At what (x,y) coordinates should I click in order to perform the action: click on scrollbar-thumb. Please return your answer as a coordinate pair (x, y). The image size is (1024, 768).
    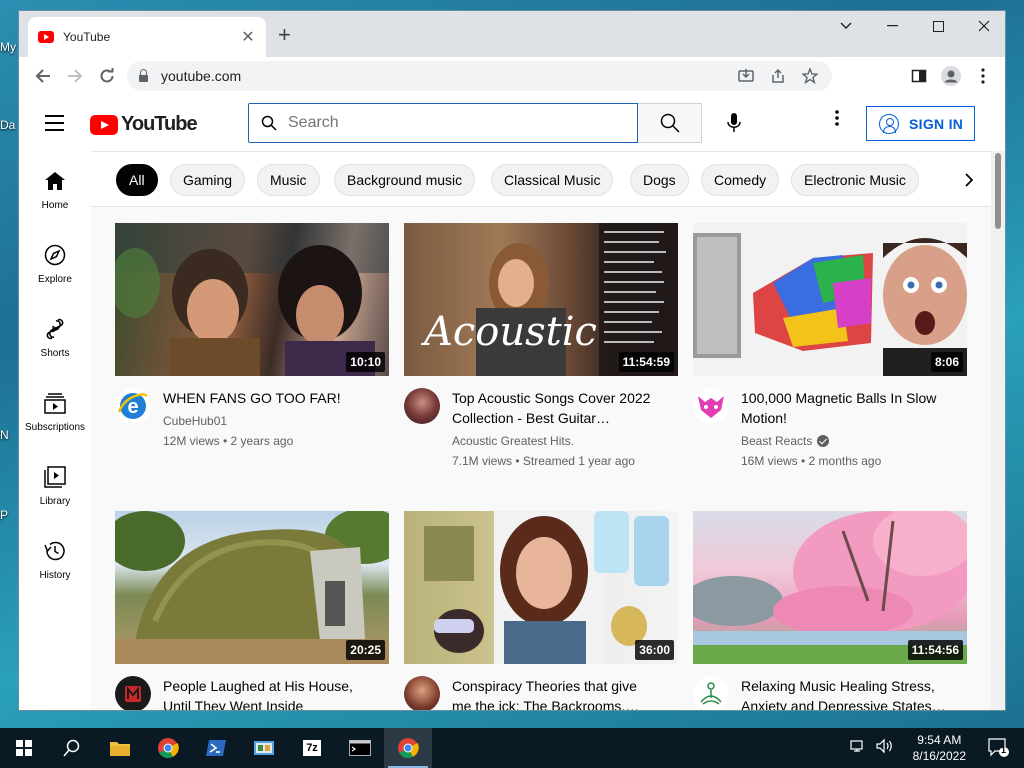
    Looking at the image, I should click on (998, 191).